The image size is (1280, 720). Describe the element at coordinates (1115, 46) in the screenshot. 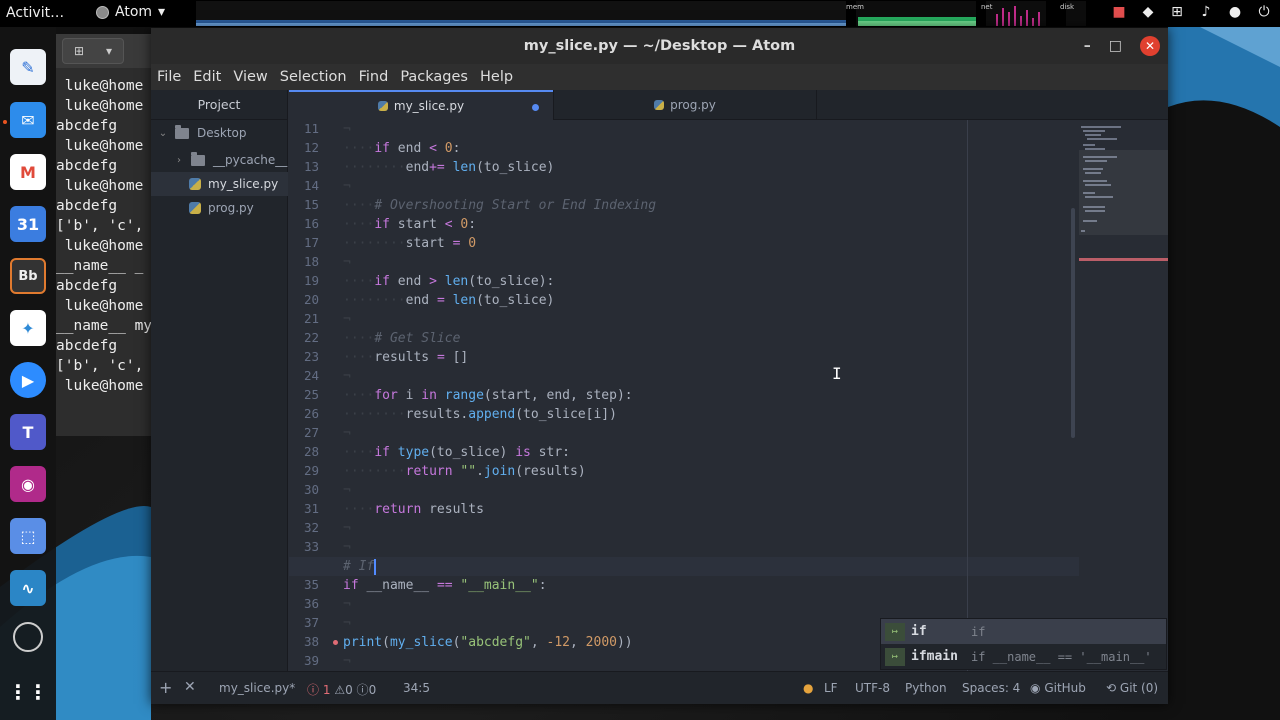

I see `maximize-icon: □` at that location.